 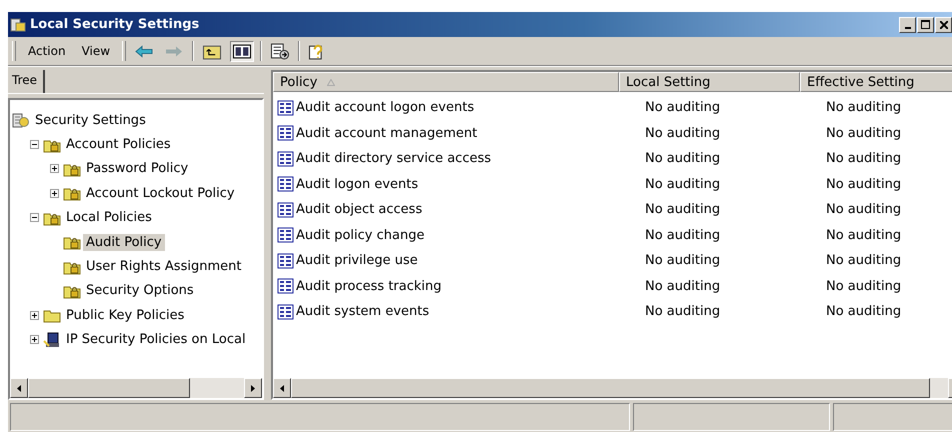 What do you see at coordinates (160, 193) in the screenshot?
I see `tree-item: Account Lockout Policy` at bounding box center [160, 193].